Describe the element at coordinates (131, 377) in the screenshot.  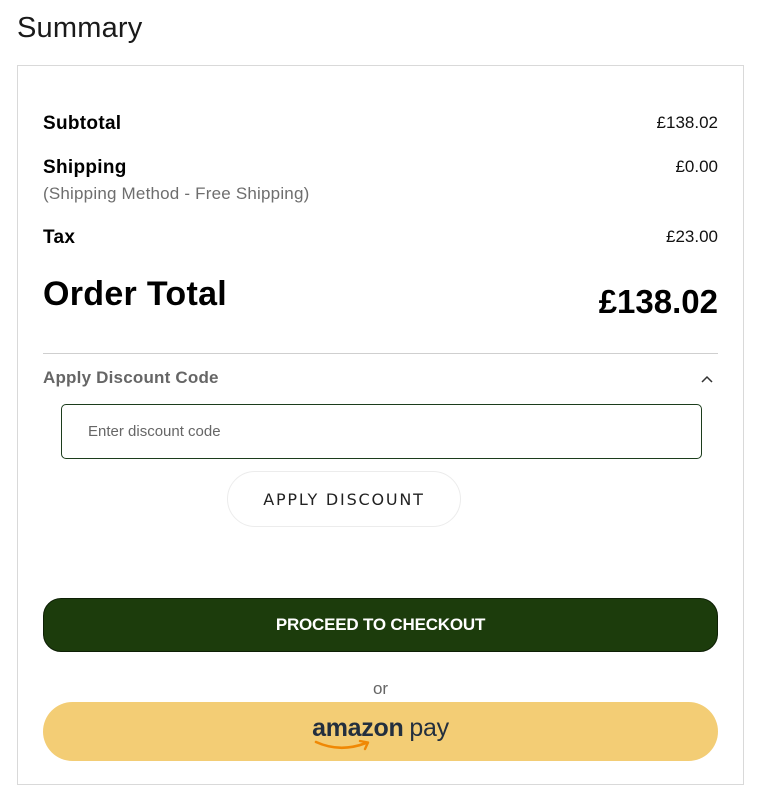
I see `discount-title: Apply Discount Code` at that location.